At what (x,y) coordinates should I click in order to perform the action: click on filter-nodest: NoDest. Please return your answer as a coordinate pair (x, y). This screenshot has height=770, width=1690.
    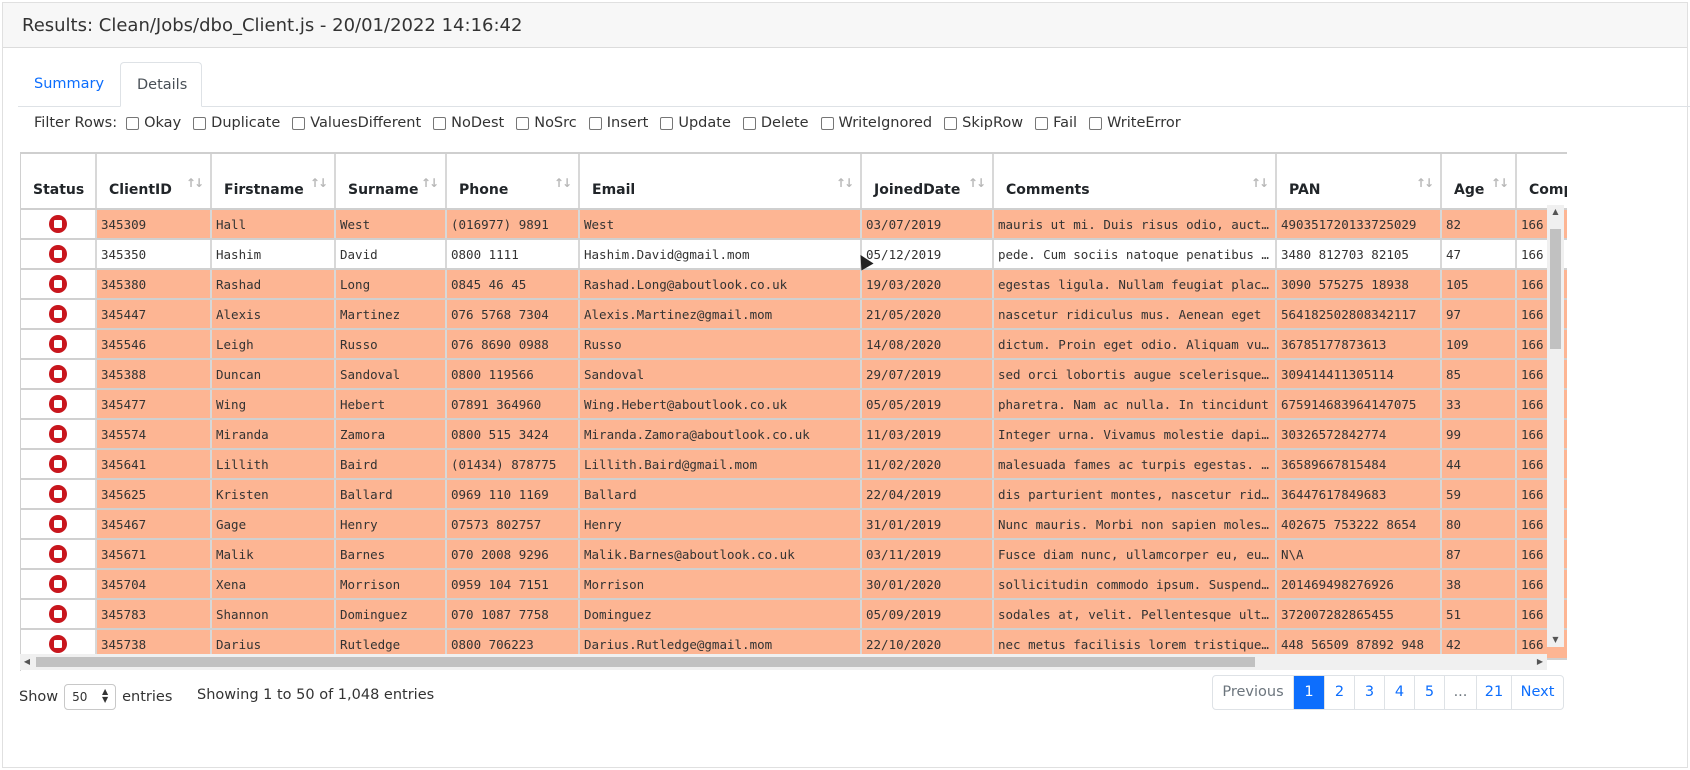
    Looking at the image, I should click on (468, 123).